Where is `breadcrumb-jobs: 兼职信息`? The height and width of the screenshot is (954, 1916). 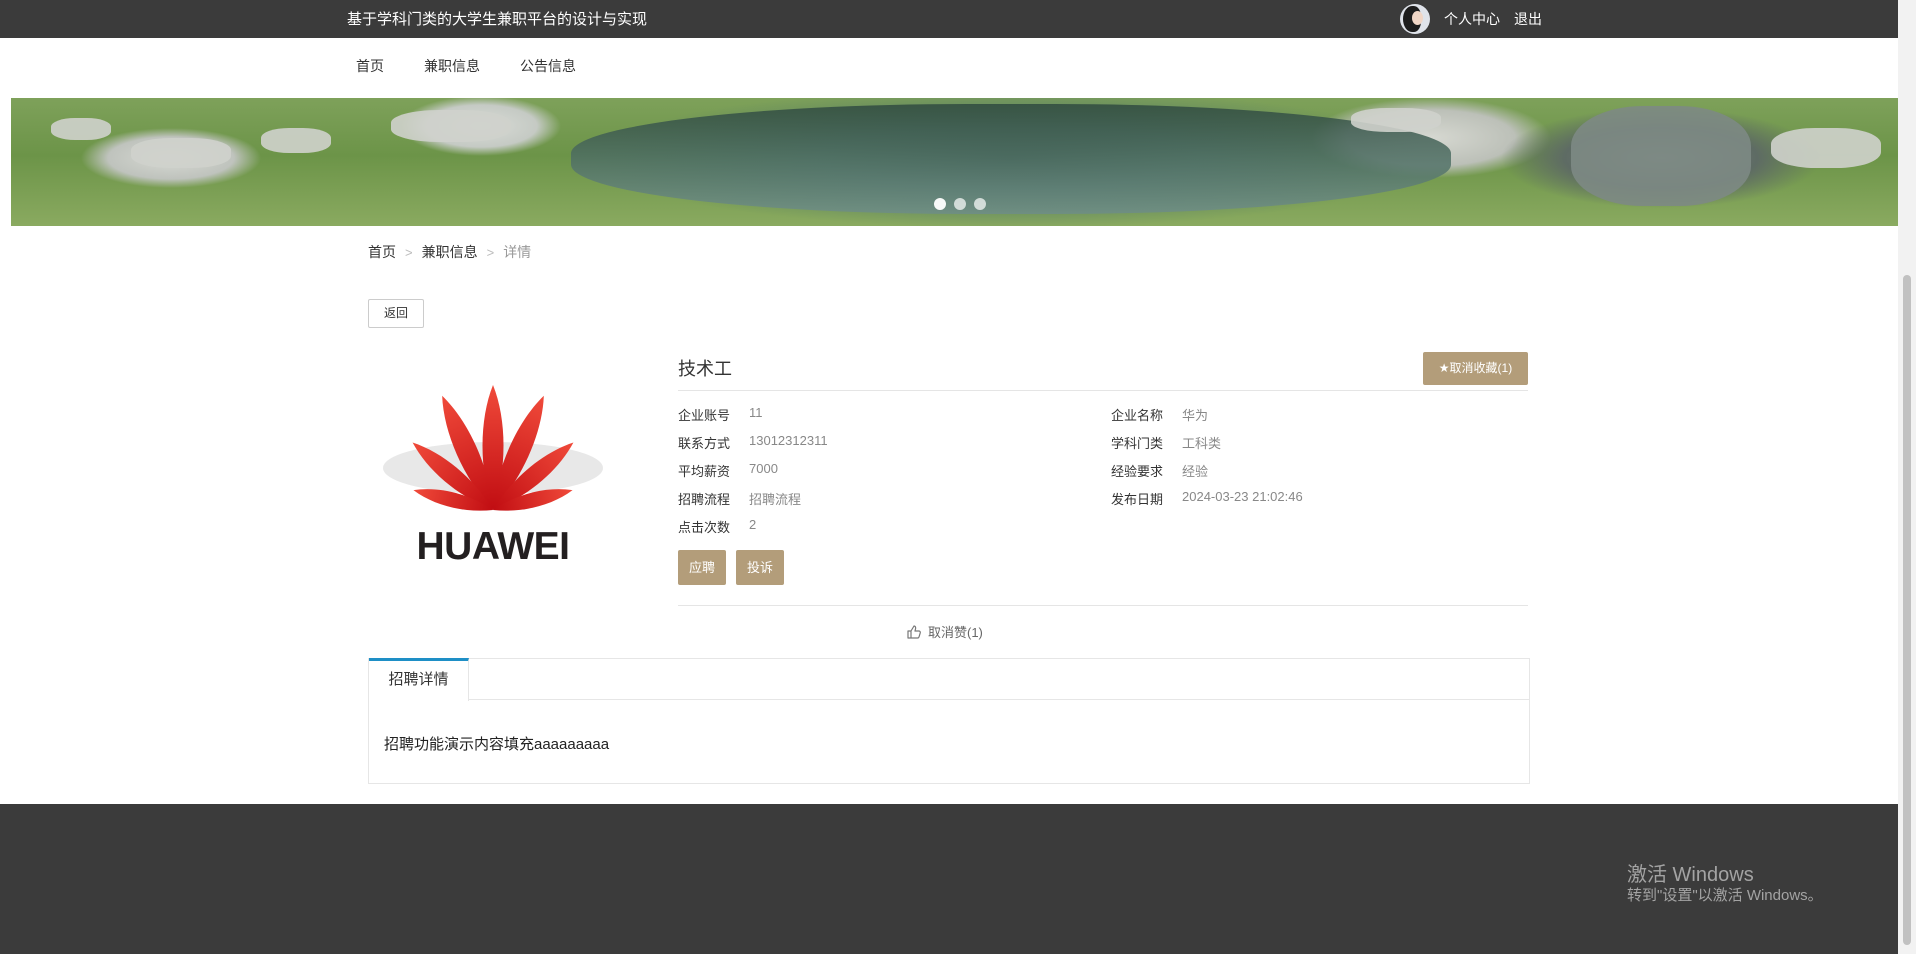
breadcrumb-jobs: 兼职信息 is located at coordinates (450, 252).